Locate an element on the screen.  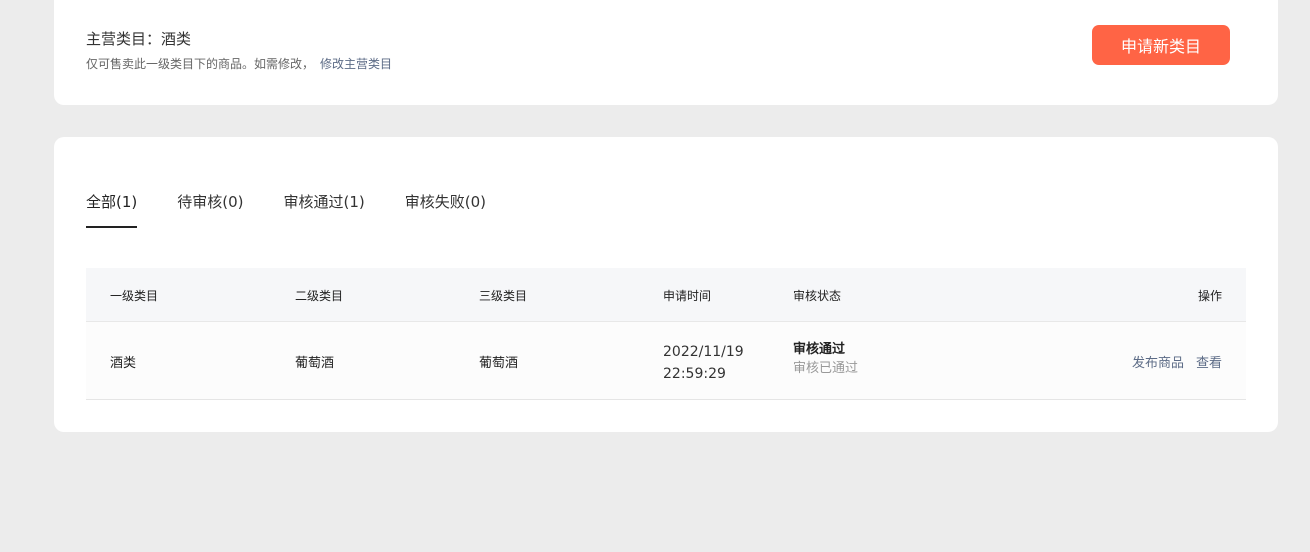
tab-rejected: 审核失败(0) is located at coordinates (445, 209).